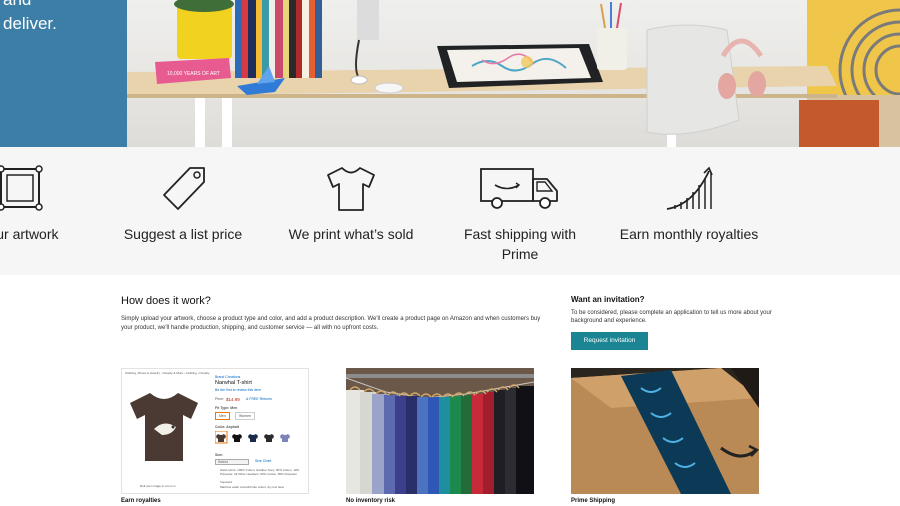 This screenshot has height=506, width=900. What do you see at coordinates (63, 73) in the screenshot?
I see `hero-blue-panel: and deliver.` at bounding box center [63, 73].